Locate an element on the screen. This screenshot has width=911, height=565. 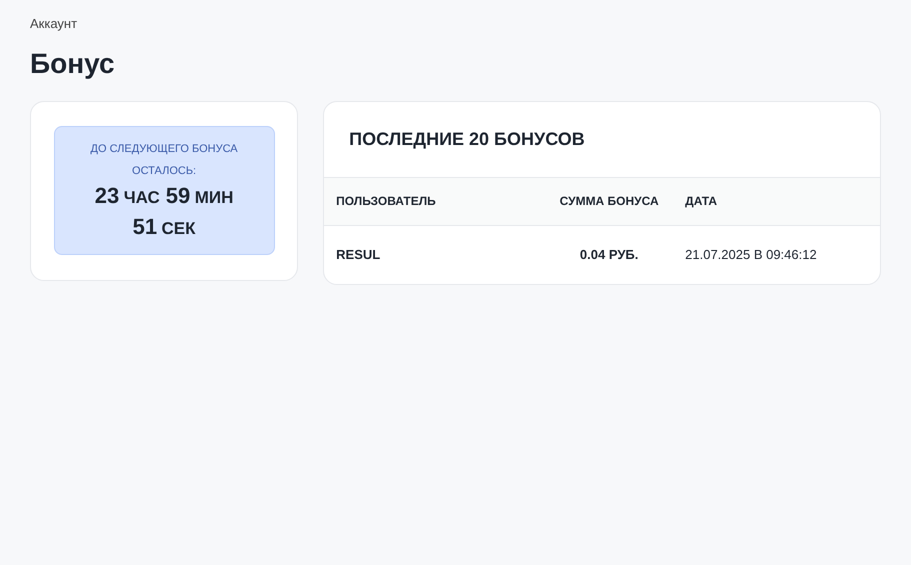
history-title: ПОСЛЕДНИЕ 20 БОНУСОВ is located at coordinates (467, 139).